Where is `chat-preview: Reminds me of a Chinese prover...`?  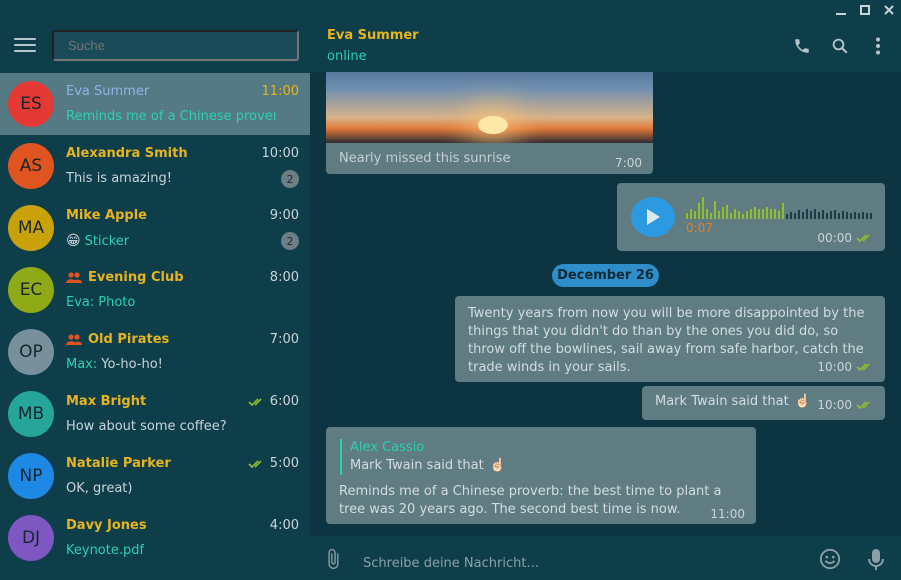 chat-preview: Reminds me of a Chinese prover... is located at coordinates (171, 116).